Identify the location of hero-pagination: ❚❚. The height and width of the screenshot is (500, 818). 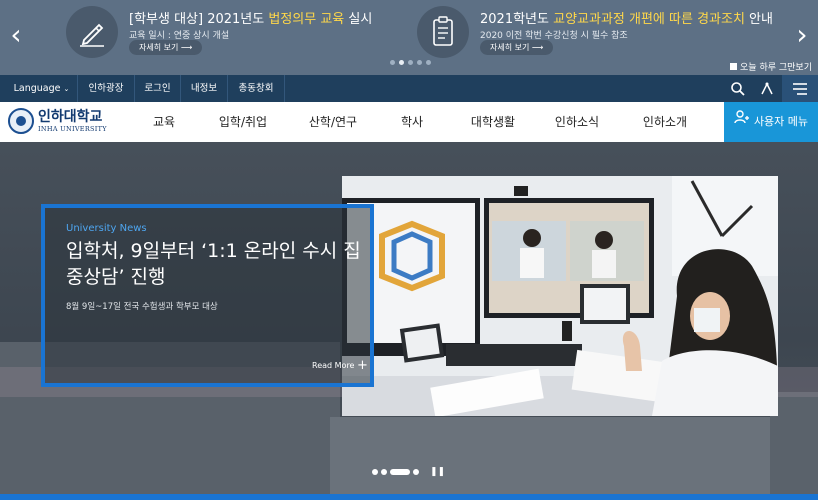
(408, 472).